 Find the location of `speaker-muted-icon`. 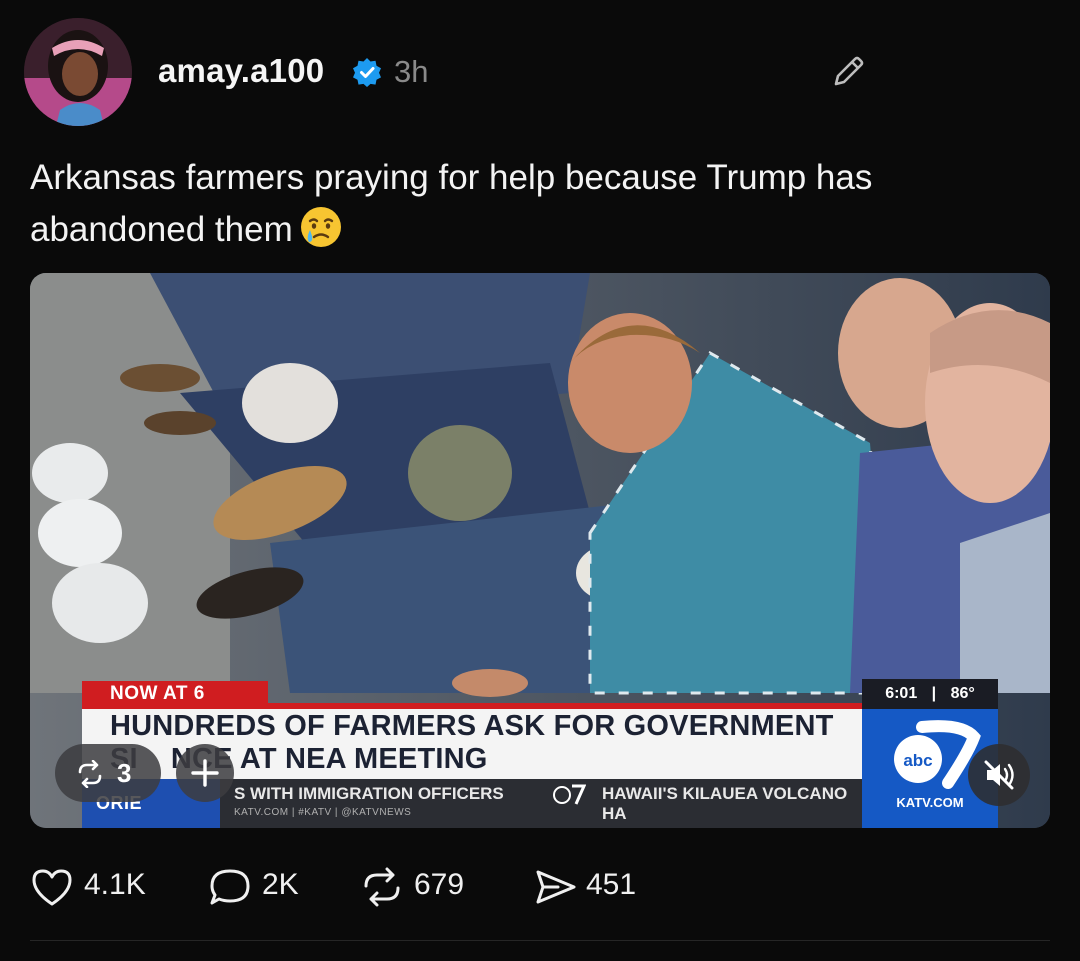

speaker-muted-icon is located at coordinates (999, 775).